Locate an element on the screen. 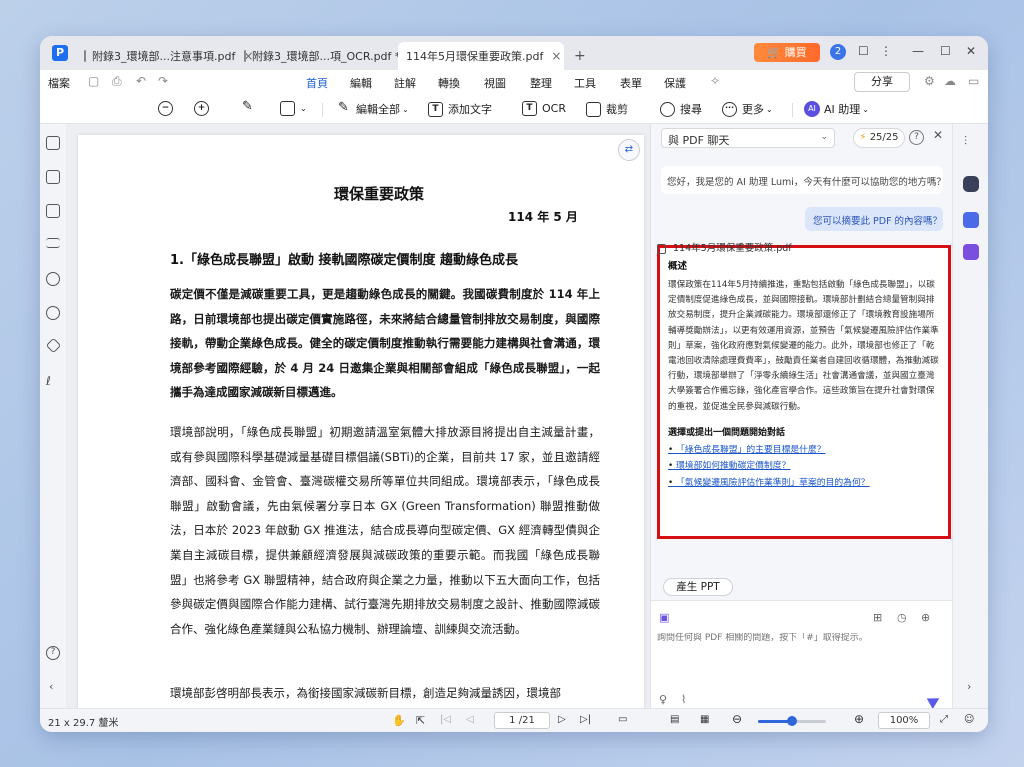 The height and width of the screenshot is (767, 1024). tab-doc-2: 附錄3_環境部...項_OCR.pdf * × is located at coordinates (327, 56).